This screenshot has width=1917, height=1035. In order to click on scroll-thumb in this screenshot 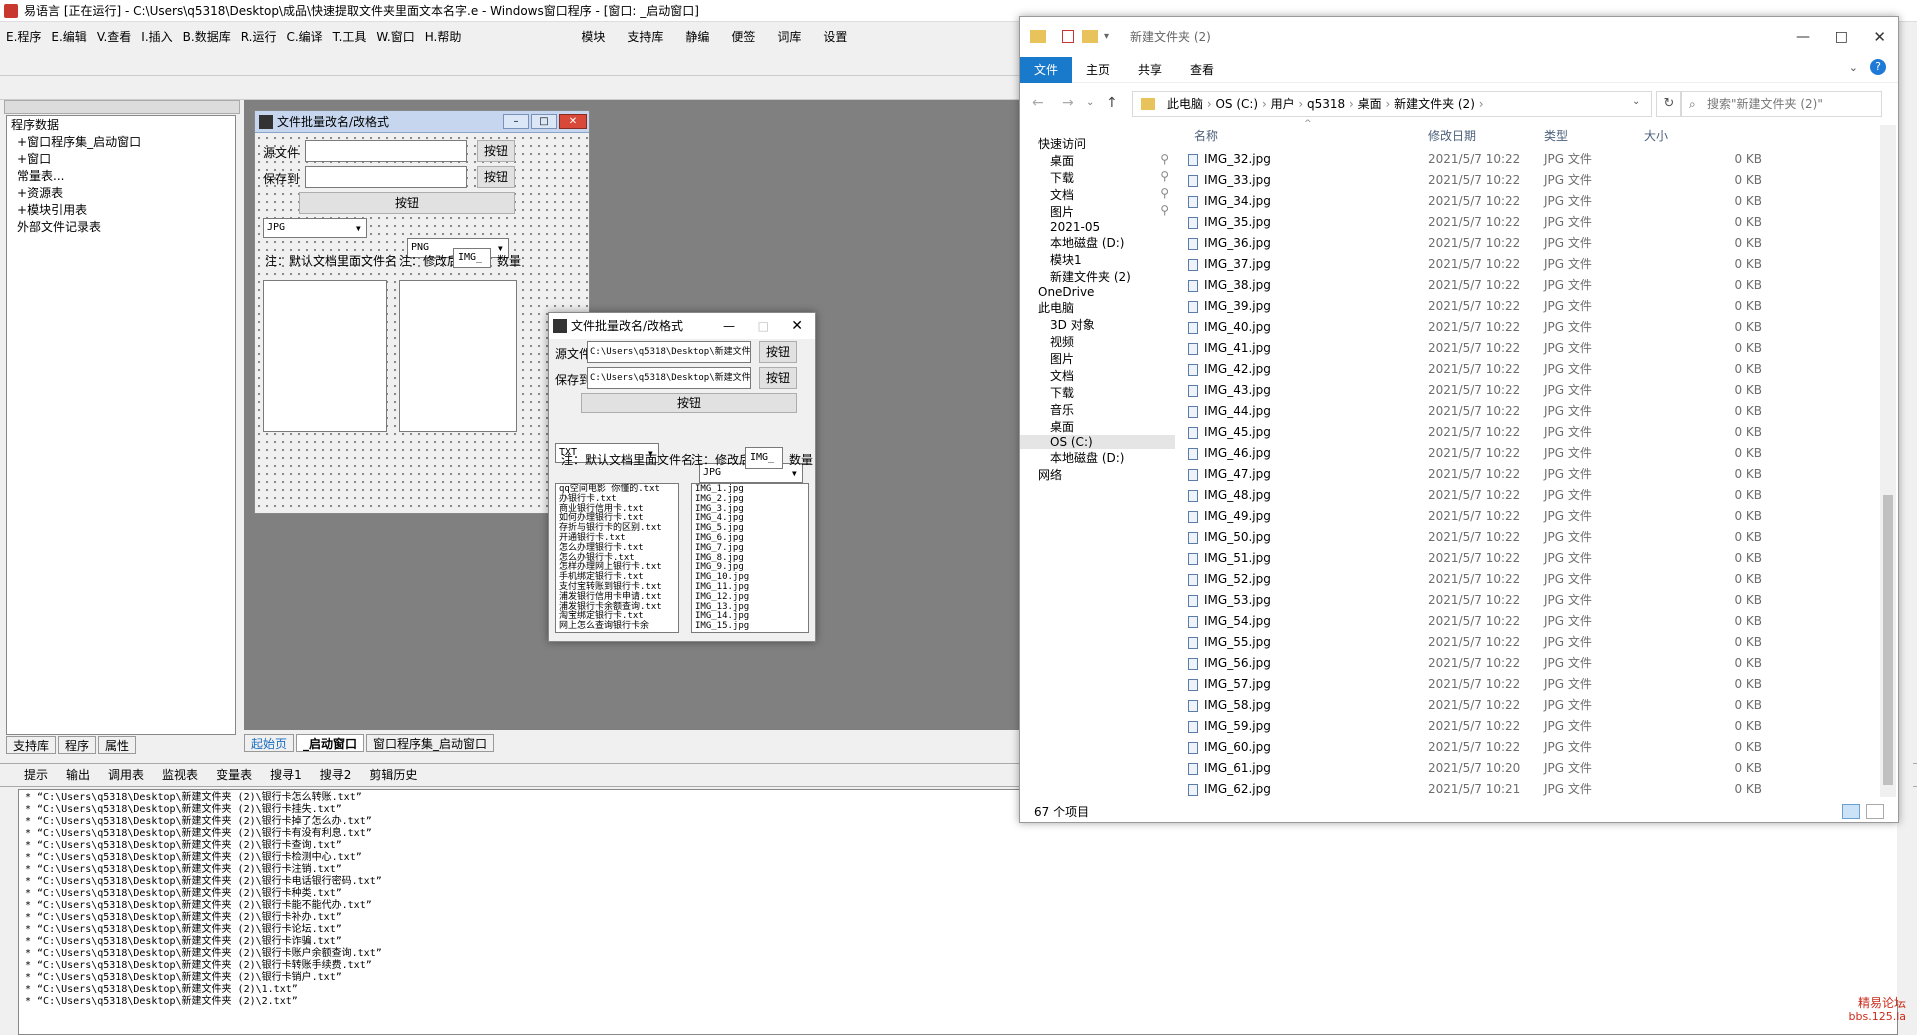, I will do `click(1888, 640)`.